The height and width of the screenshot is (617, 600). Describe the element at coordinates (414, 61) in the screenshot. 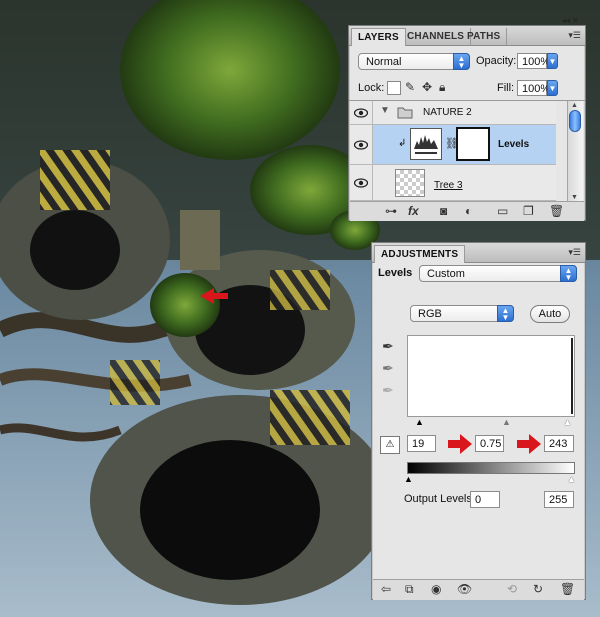

I see `blend-mode-select: Normal ▲ ▼` at that location.